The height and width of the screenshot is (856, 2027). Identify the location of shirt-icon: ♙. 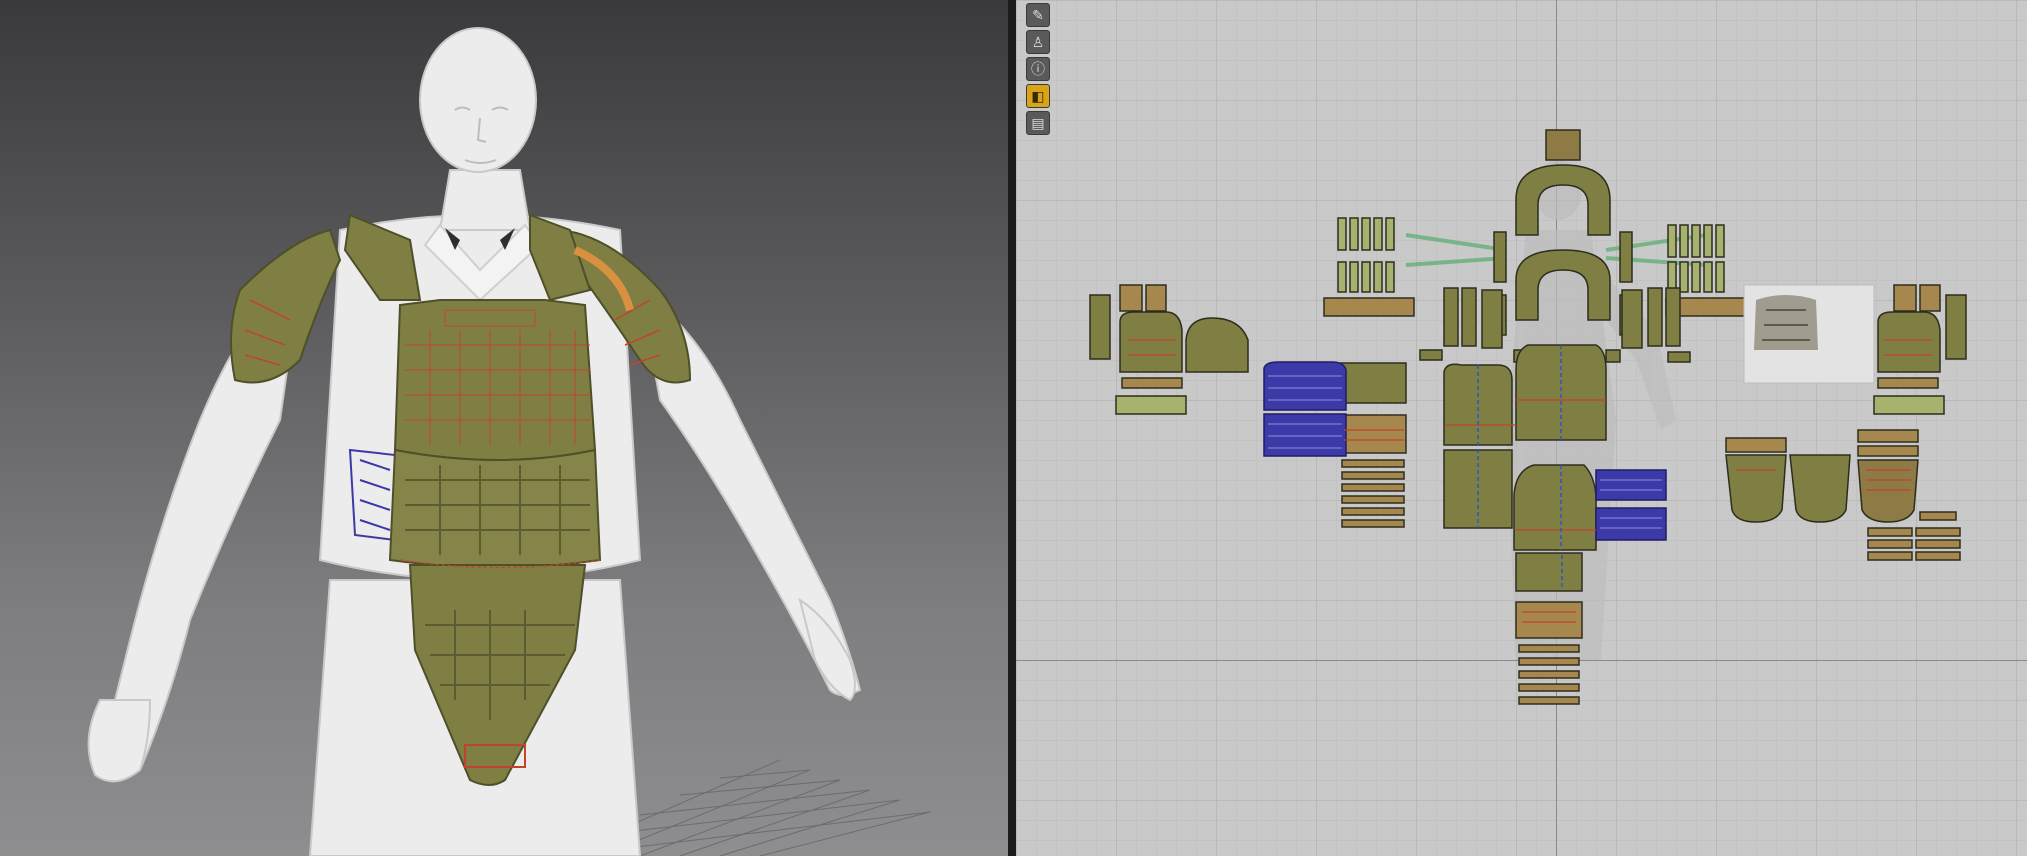
(1038, 42).